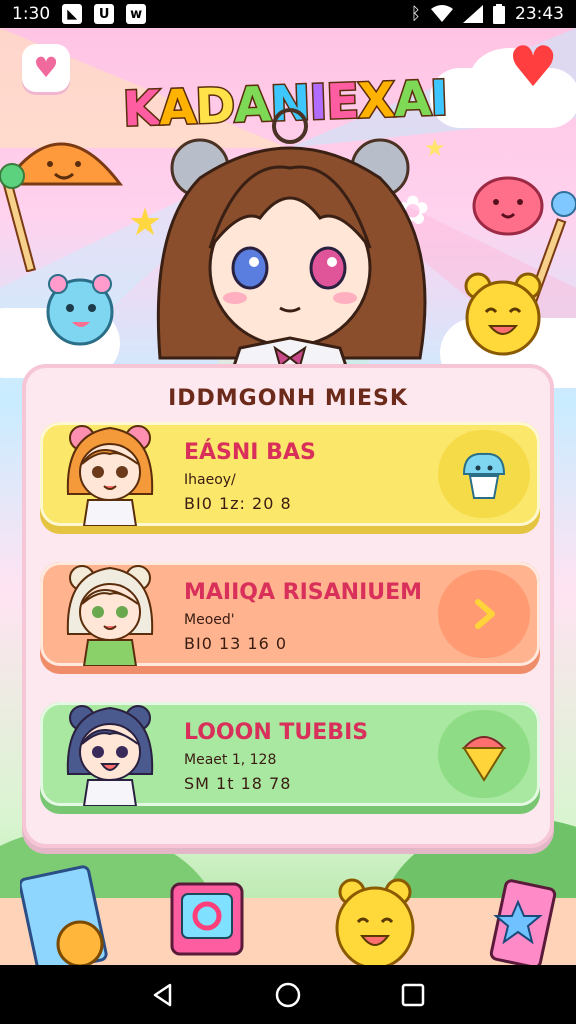 The width and height of the screenshot is (576, 1024). What do you see at coordinates (31, 14) in the screenshot?
I see `status-time: 1:30` at bounding box center [31, 14].